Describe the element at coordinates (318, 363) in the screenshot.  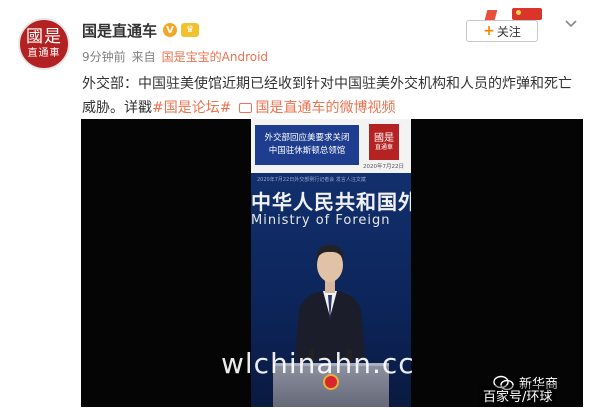
I see `video-watermark: wlchinahn.cc` at that location.